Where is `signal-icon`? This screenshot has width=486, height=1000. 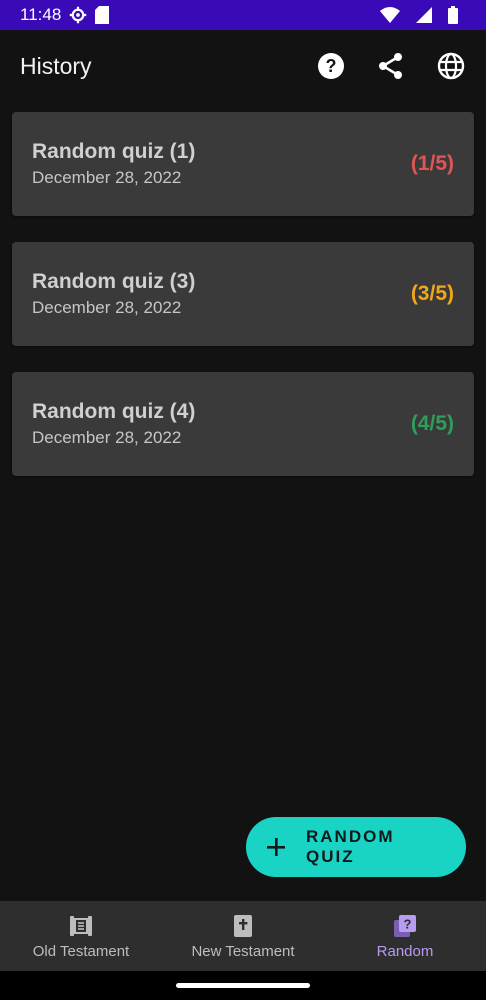 signal-icon is located at coordinates (424, 15).